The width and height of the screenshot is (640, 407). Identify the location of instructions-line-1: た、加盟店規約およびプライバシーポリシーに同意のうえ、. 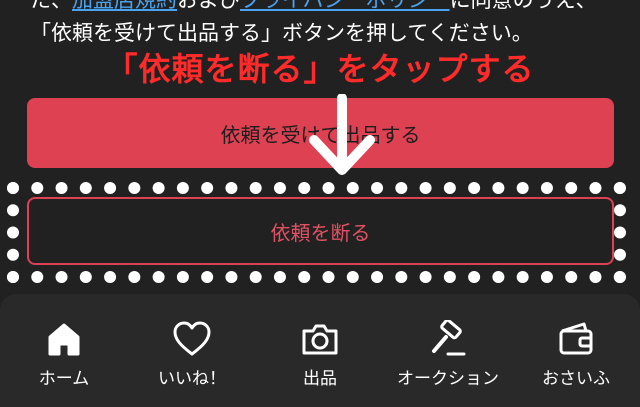
(330, 8).